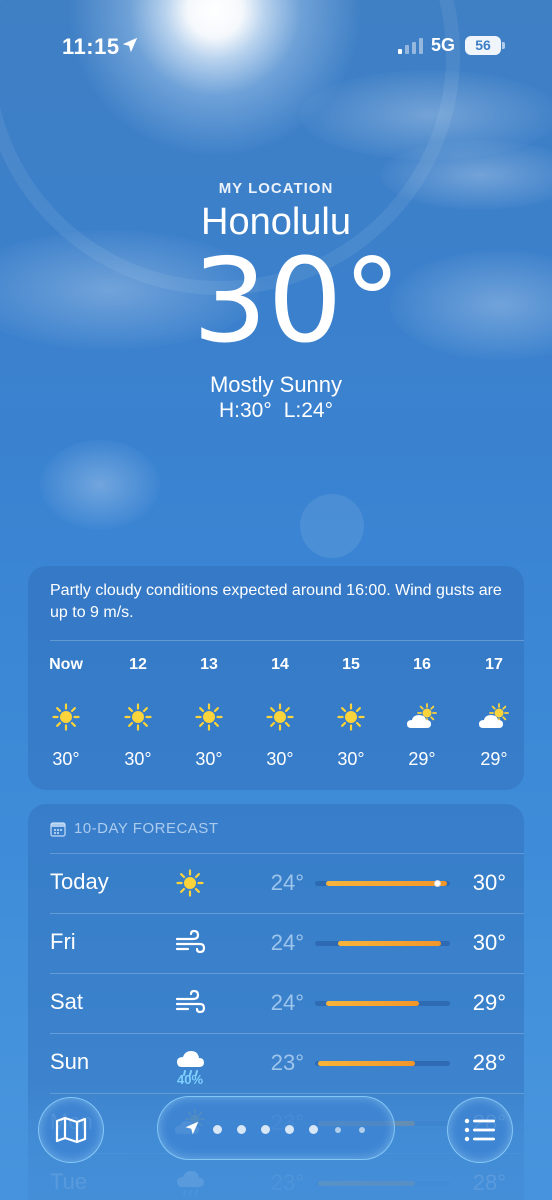  I want to click on hour-column: 13 30°, so click(209, 713).